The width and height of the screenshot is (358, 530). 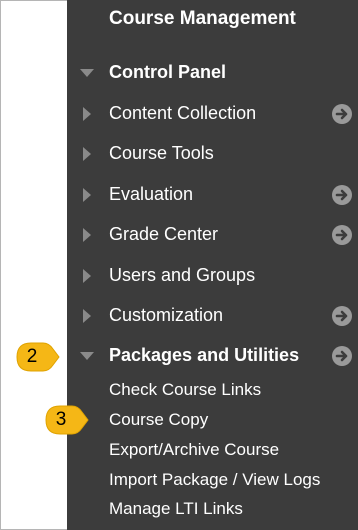 What do you see at coordinates (183, 113) in the screenshot?
I see `menu-item-label: Content Collection` at bounding box center [183, 113].